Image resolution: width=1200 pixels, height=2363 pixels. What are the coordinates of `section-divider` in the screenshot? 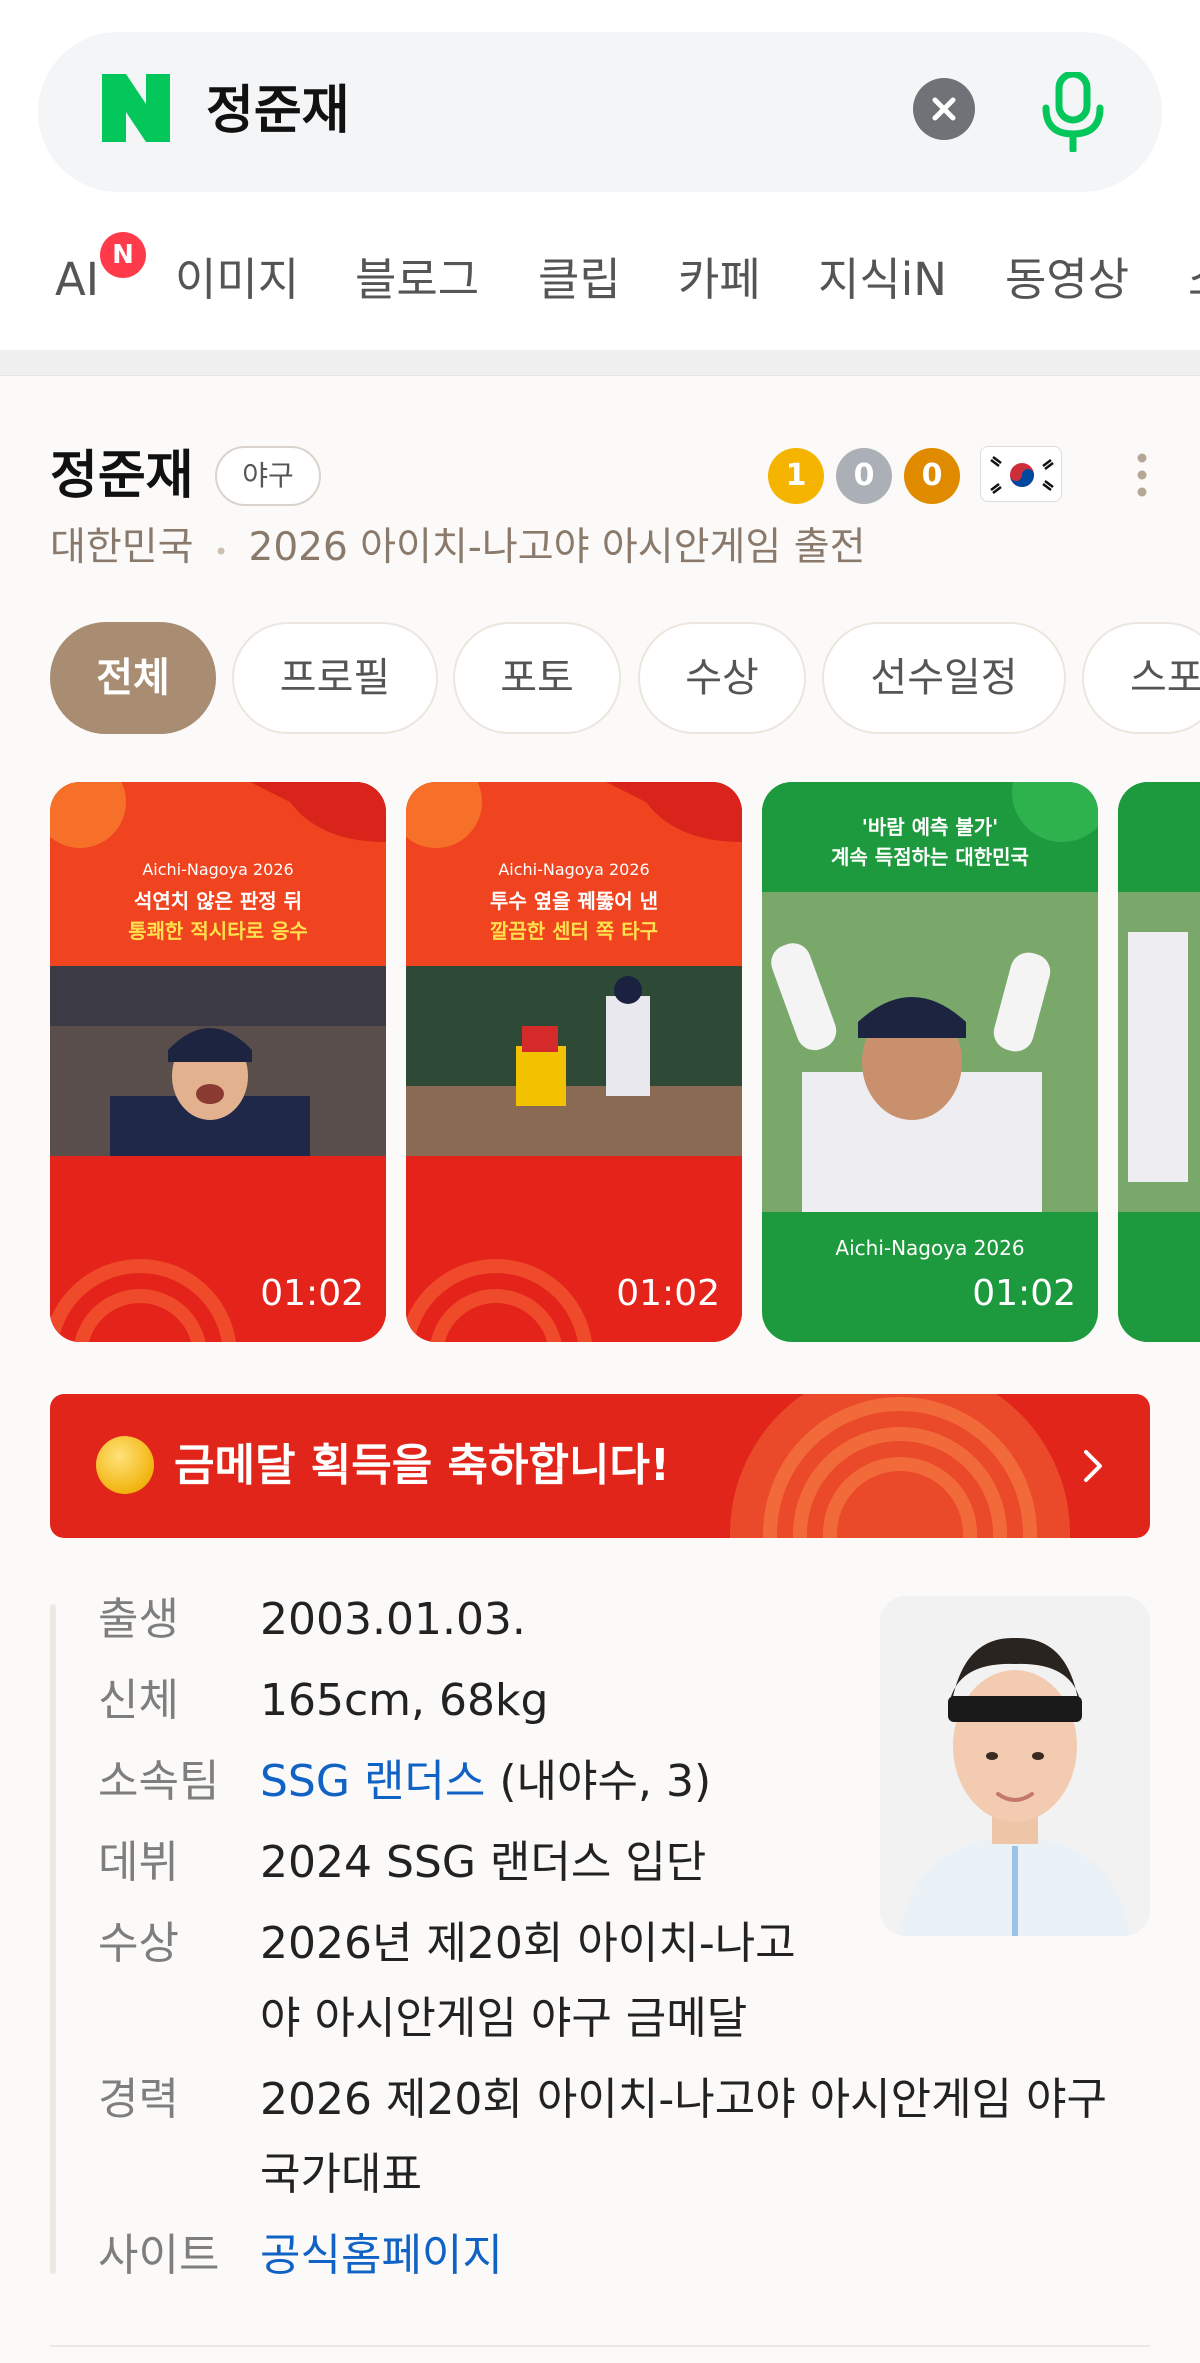 It's located at (600, 363).